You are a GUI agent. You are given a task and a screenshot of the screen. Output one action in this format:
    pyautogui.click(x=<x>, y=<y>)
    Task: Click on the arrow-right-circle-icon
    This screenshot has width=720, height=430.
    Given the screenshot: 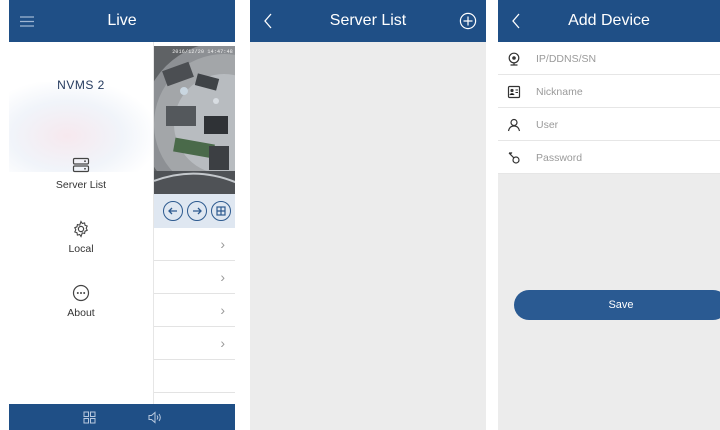 What is the action you would take?
    pyautogui.click(x=197, y=211)
    